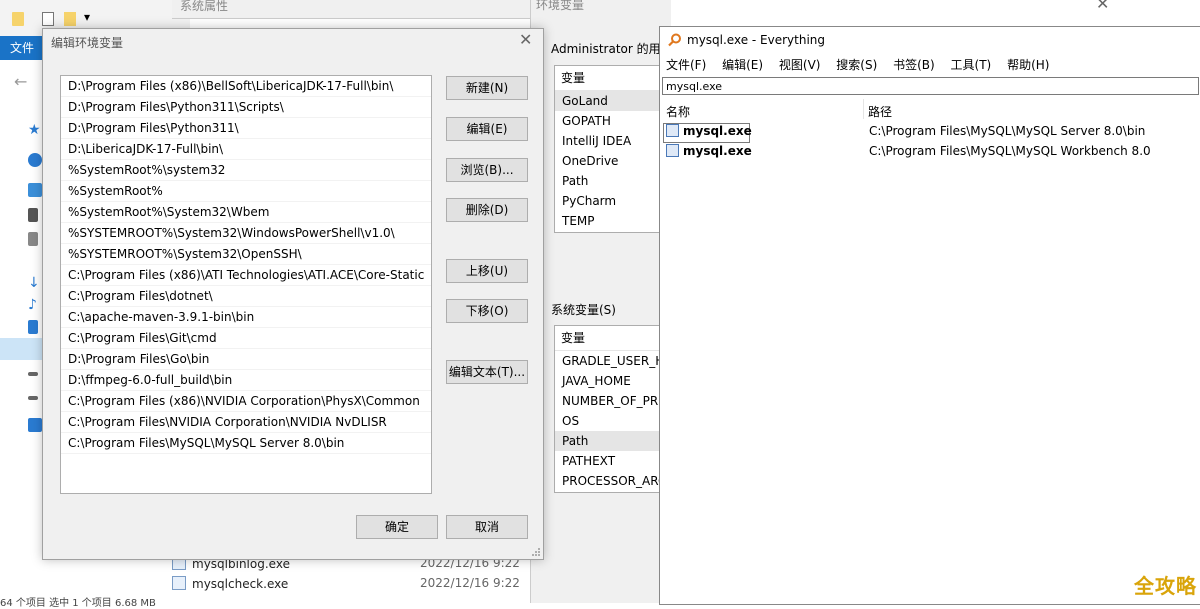 This screenshot has width=1200, height=609. I want to click on list-item: NUMBER_OF_PRO, so click(610, 401).